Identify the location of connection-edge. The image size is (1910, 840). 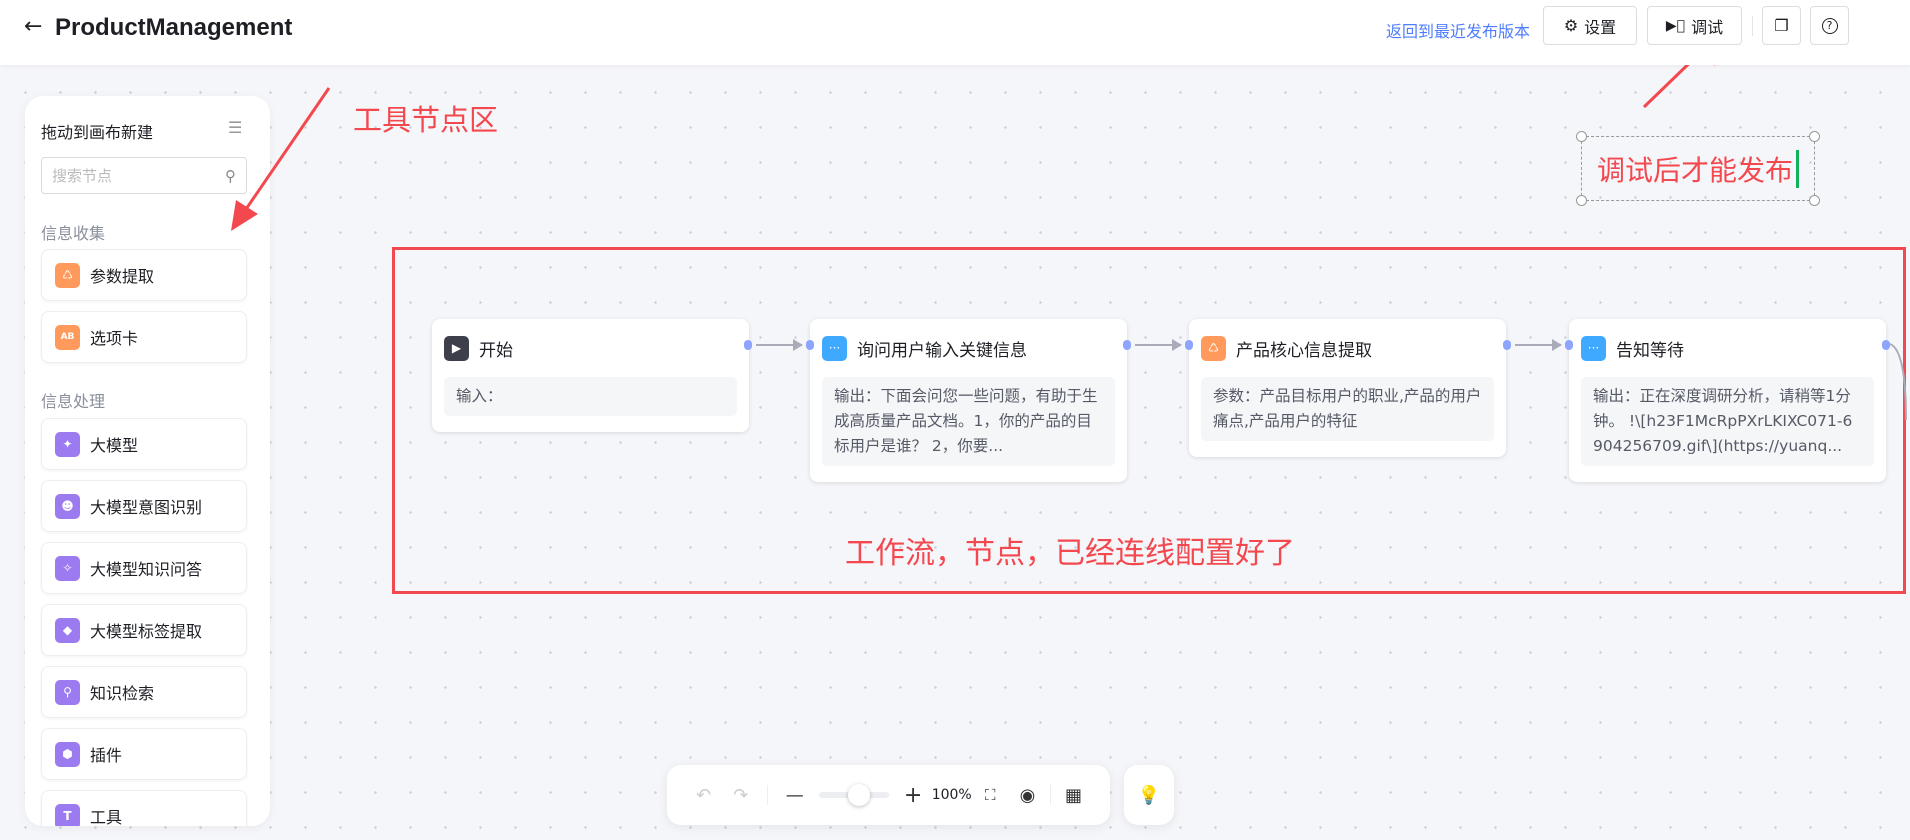
(1898, 382).